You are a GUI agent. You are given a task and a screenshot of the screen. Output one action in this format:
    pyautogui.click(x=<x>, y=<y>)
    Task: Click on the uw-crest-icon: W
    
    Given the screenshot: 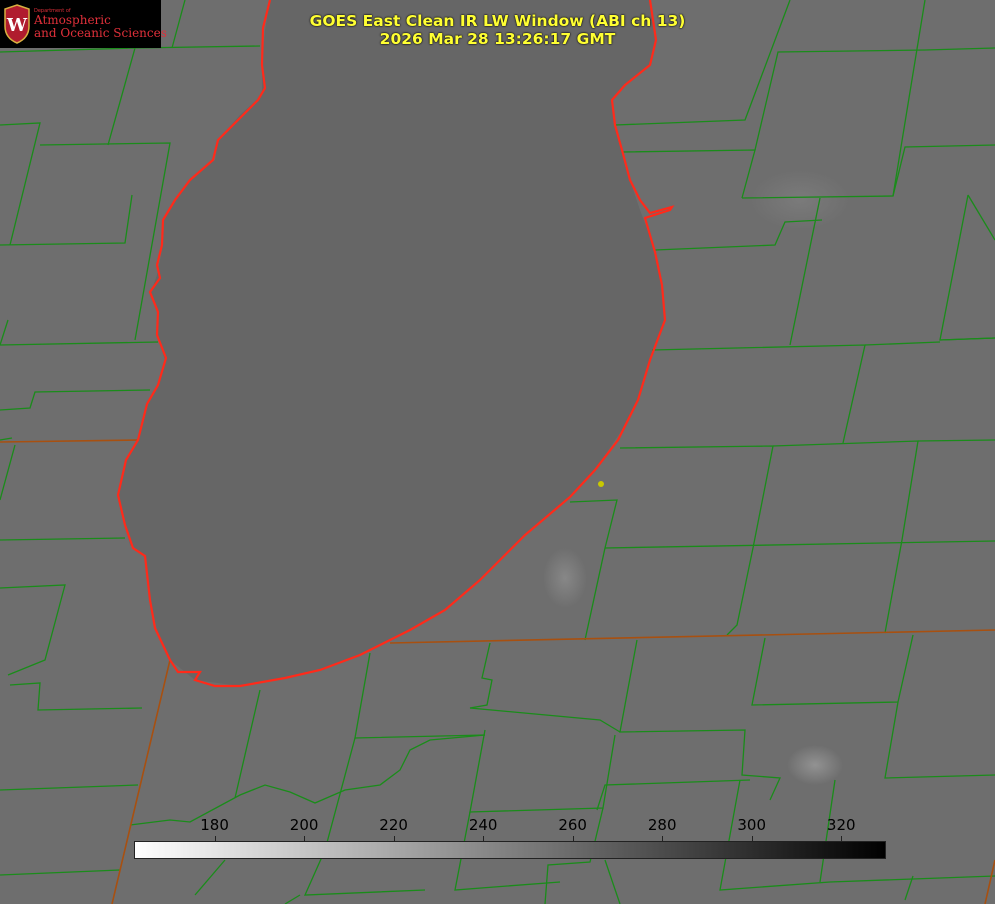 What is the action you would take?
    pyautogui.click(x=17, y=24)
    